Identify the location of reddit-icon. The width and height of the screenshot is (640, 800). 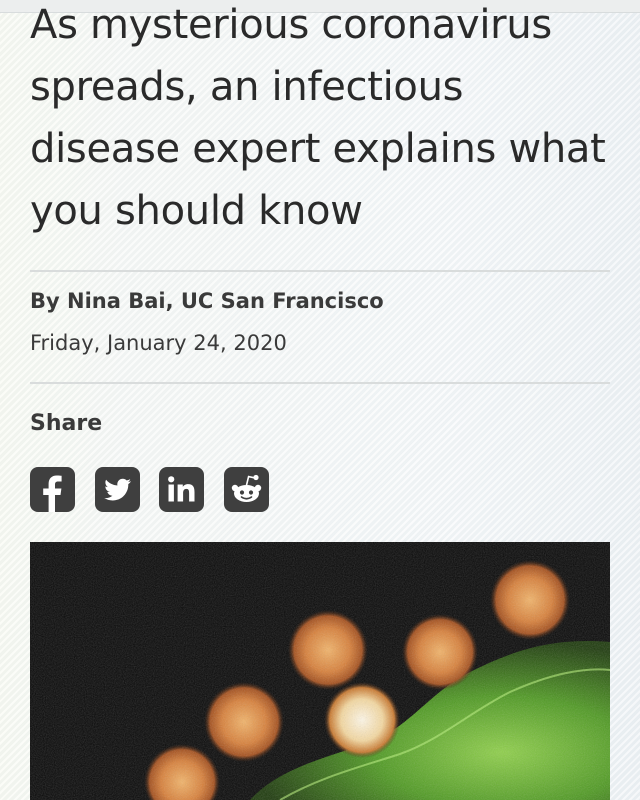
(246, 488).